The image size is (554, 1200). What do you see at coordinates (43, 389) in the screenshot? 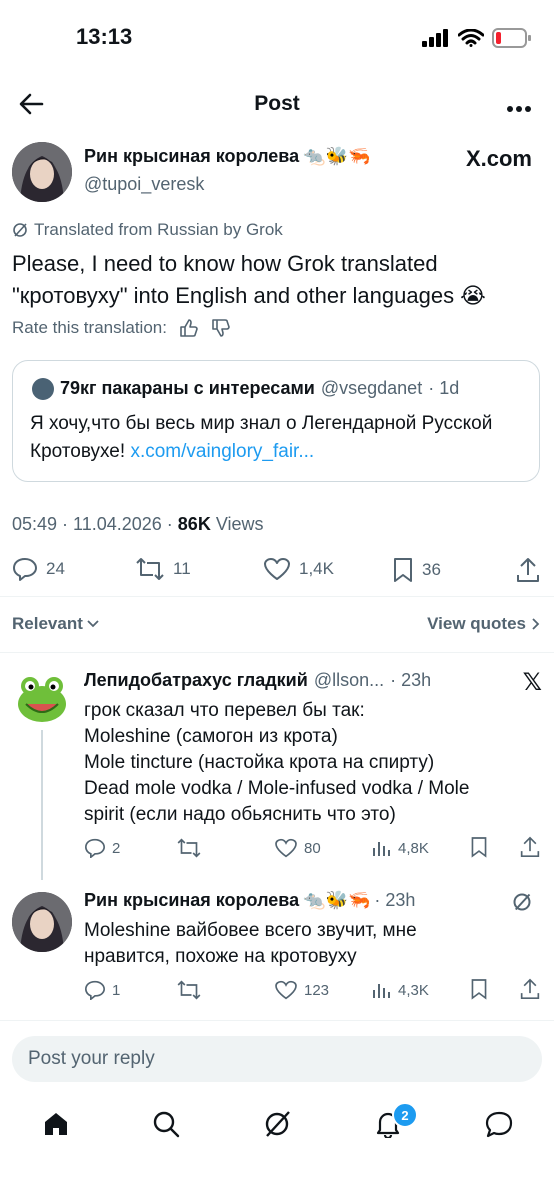
I see `quote-avatar` at bounding box center [43, 389].